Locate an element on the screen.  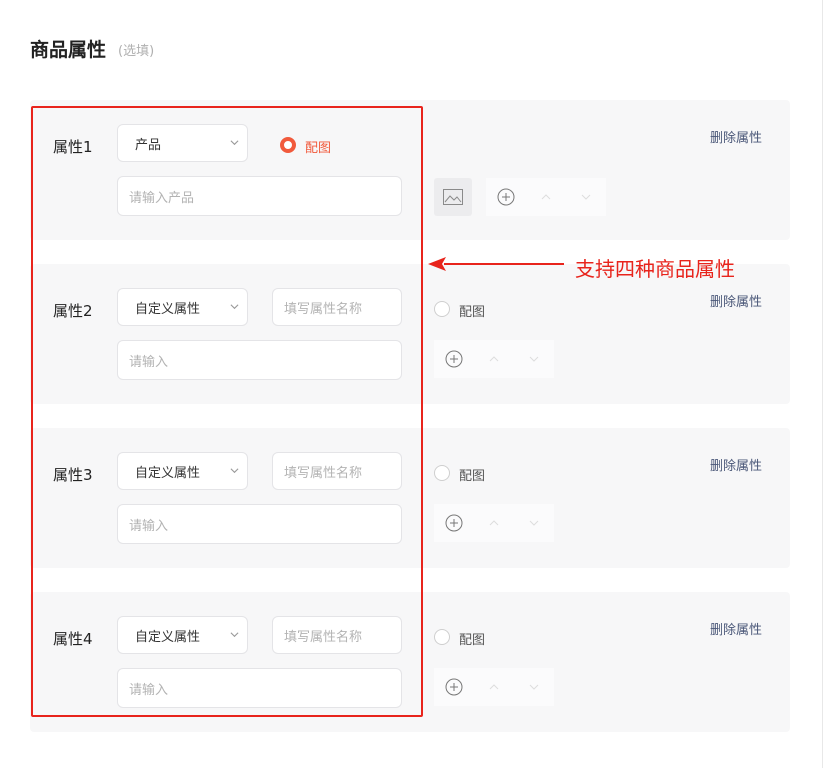
image-icon is located at coordinates (453, 197).